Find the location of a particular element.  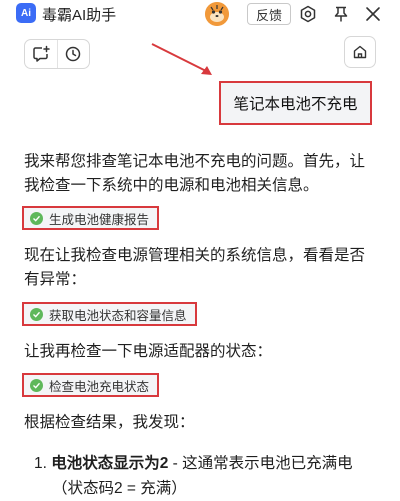

home-icon is located at coordinates (360, 52).